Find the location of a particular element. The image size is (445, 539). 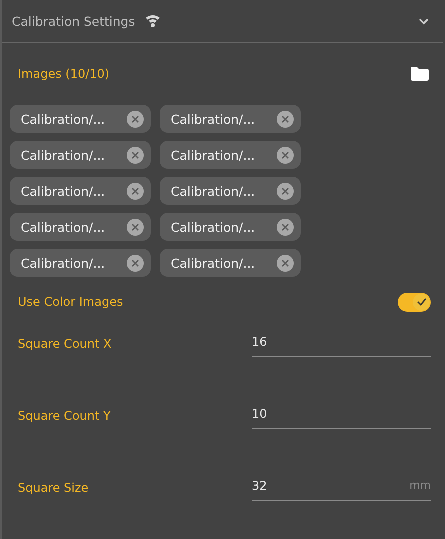

input-field: 16 is located at coordinates (341, 342).